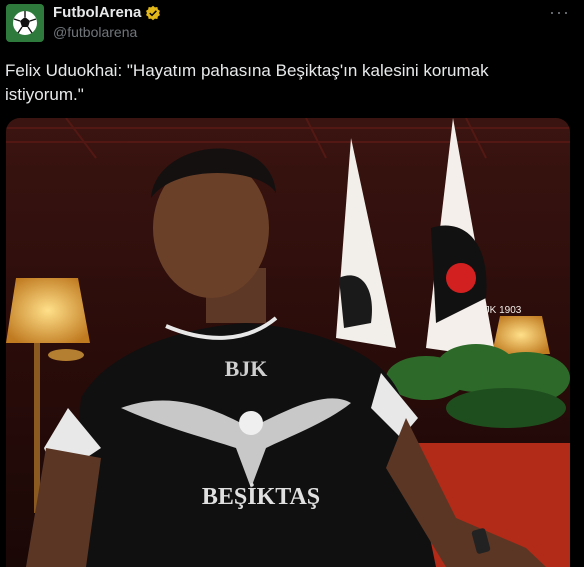 This screenshot has width=584, height=567. Describe the element at coordinates (246, 368) in the screenshot. I see `shirt-top-text: BJK` at that location.